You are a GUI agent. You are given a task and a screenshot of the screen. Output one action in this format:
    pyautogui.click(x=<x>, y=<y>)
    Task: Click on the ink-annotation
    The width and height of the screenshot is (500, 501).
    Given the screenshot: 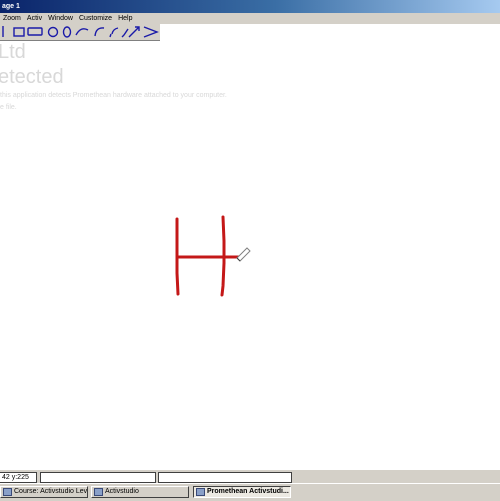 What is the action you would take?
    pyautogui.click(x=213, y=256)
    